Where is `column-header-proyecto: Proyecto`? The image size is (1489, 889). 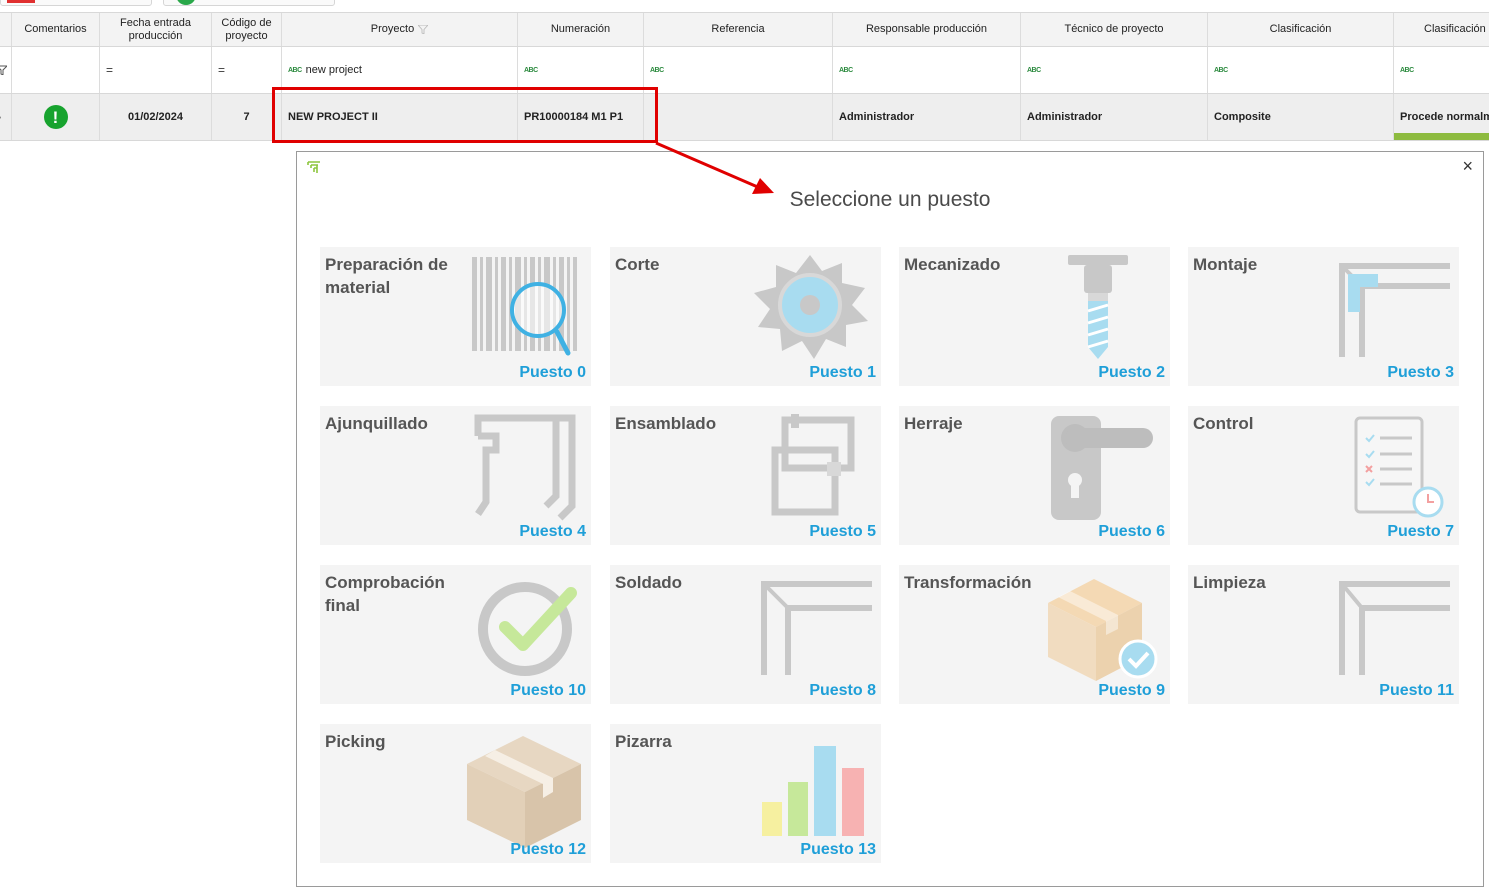
column-header-proyecto: Proyecto is located at coordinates (400, 29).